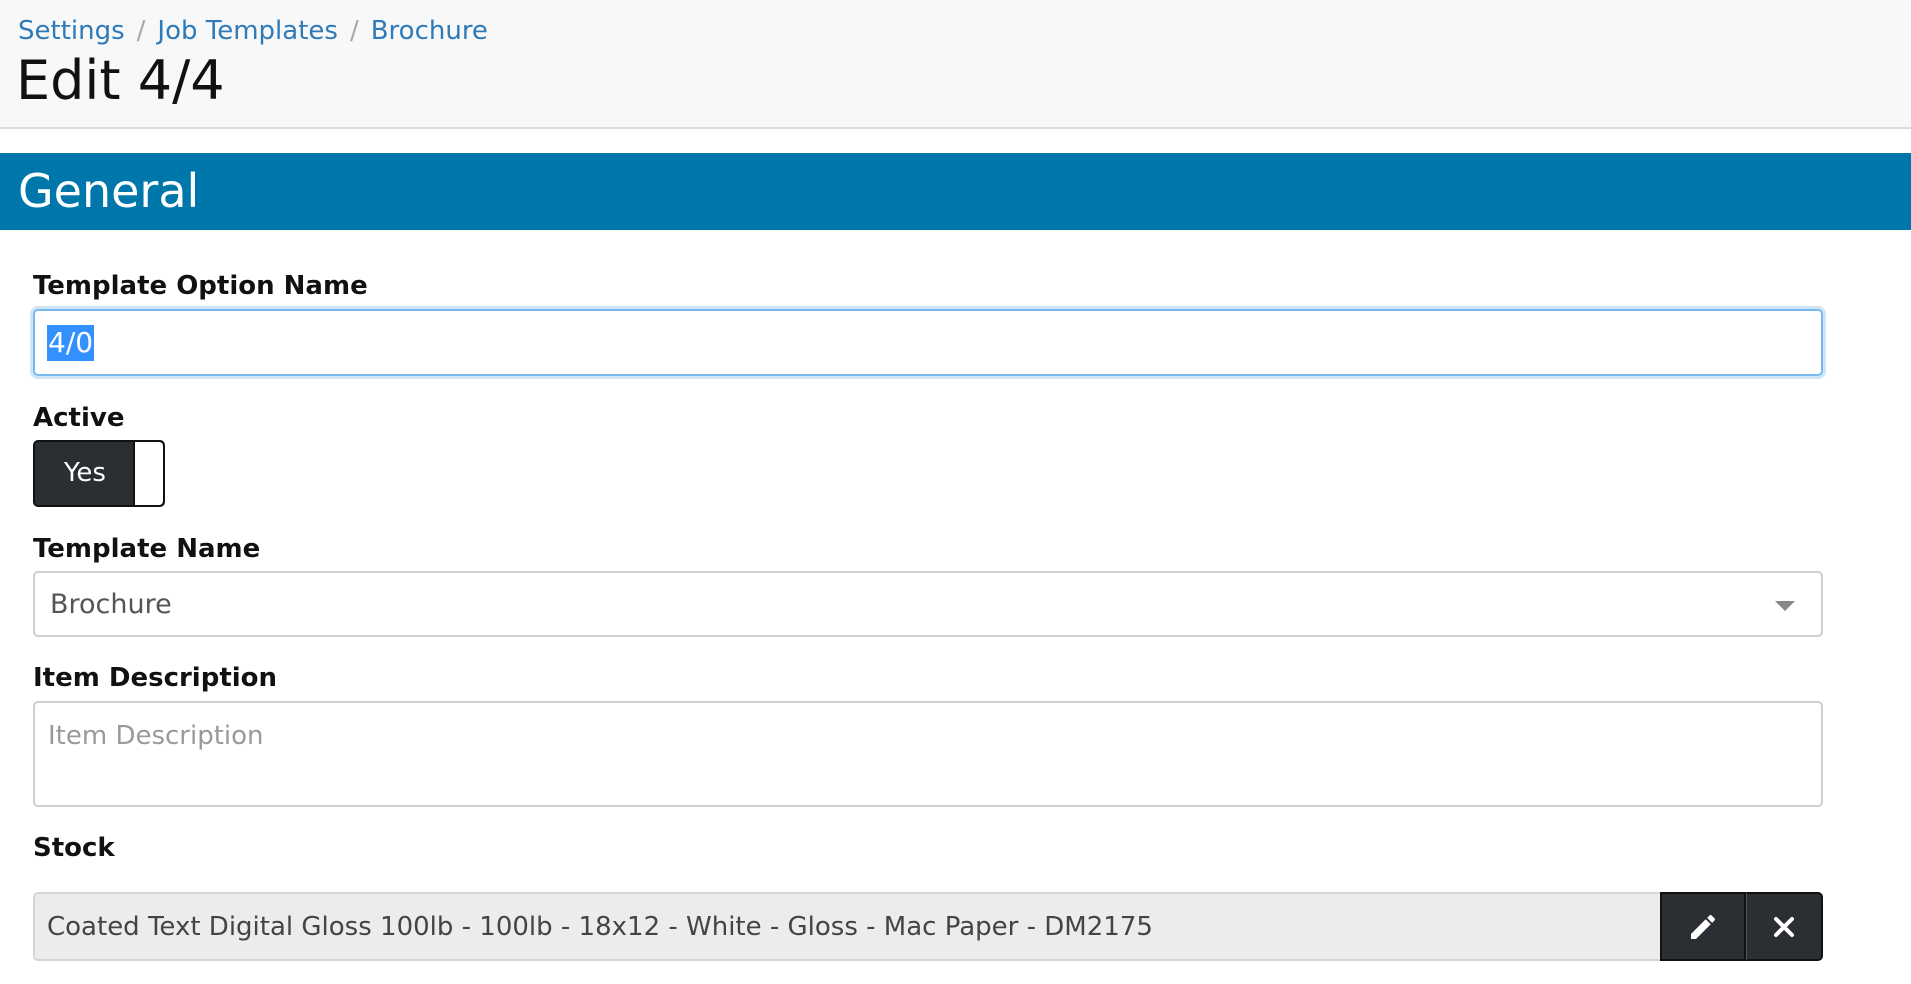 The height and width of the screenshot is (984, 1911). I want to click on active-label: Active, so click(79, 418).